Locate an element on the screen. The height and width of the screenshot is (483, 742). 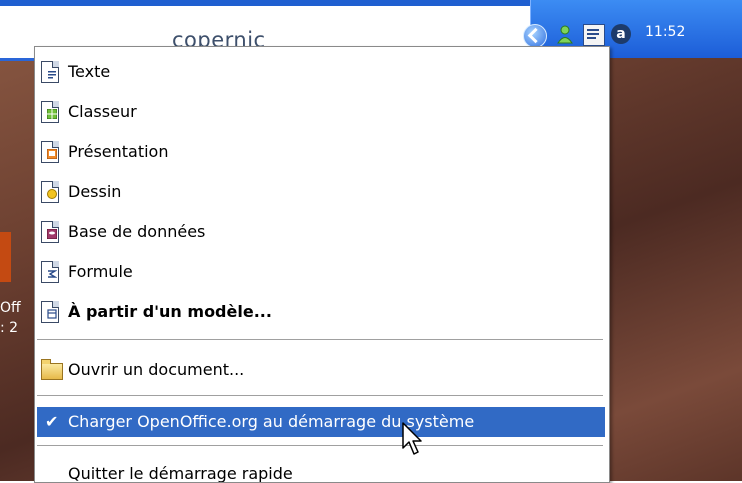
mouse-cursor-icon is located at coordinates (412, 438).